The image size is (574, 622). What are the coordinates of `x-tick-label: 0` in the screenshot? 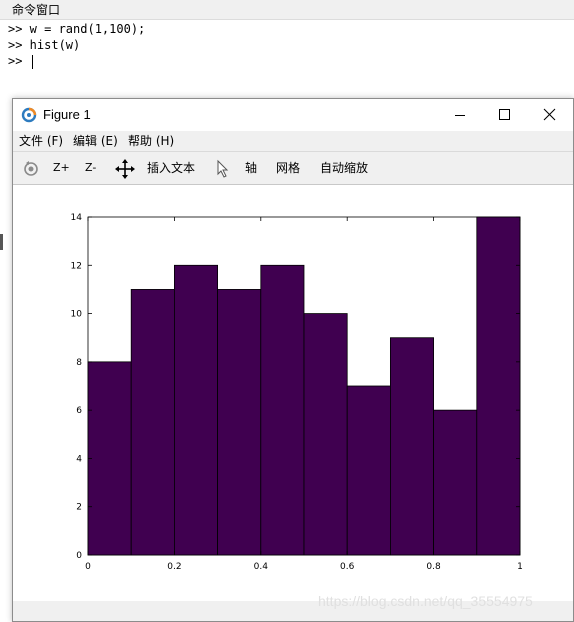 It's located at (88, 567).